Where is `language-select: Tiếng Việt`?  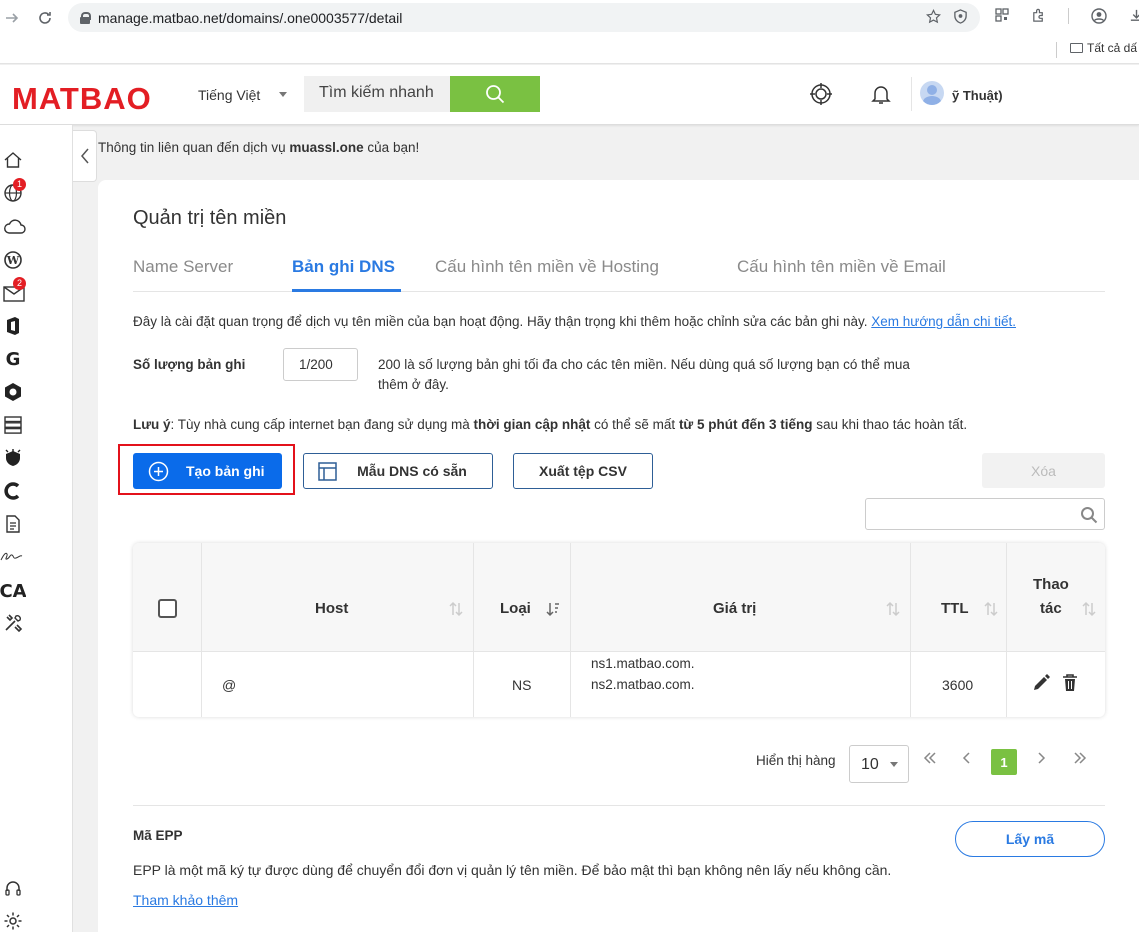
language-select: Tiếng Việt is located at coordinates (229, 95).